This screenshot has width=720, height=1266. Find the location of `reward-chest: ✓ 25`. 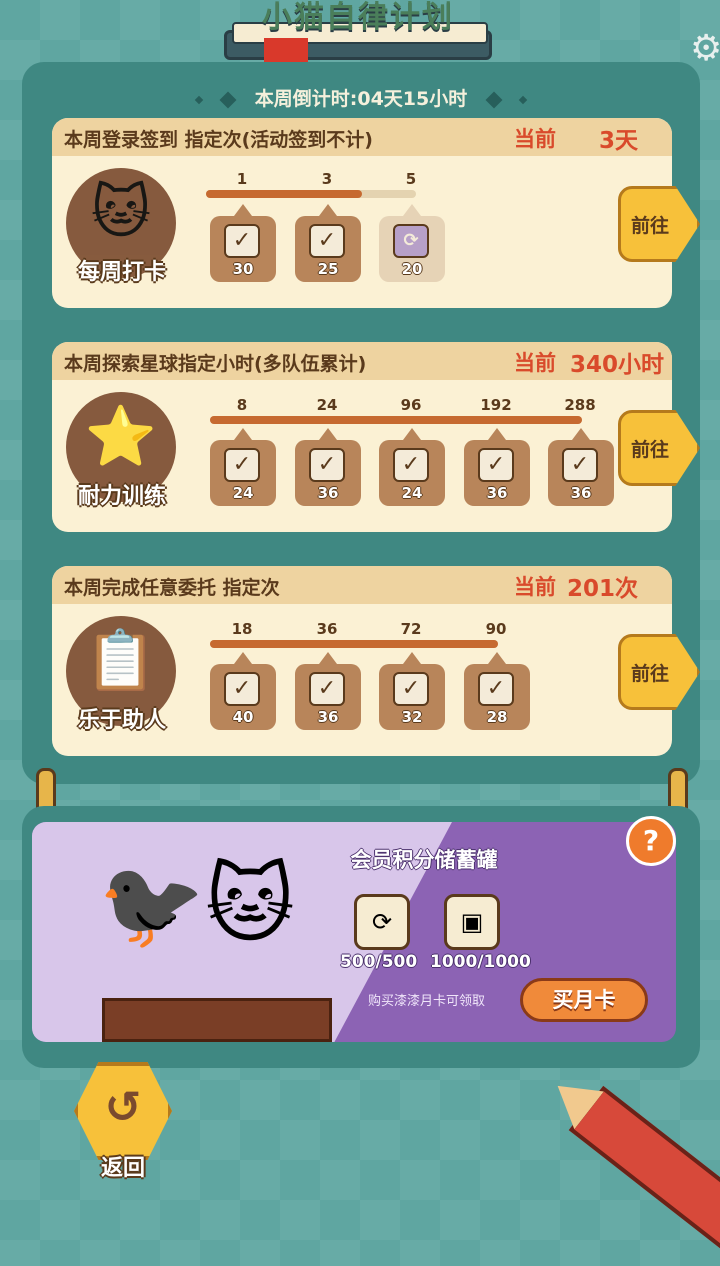

reward-chest: ✓ 25 is located at coordinates (328, 243).